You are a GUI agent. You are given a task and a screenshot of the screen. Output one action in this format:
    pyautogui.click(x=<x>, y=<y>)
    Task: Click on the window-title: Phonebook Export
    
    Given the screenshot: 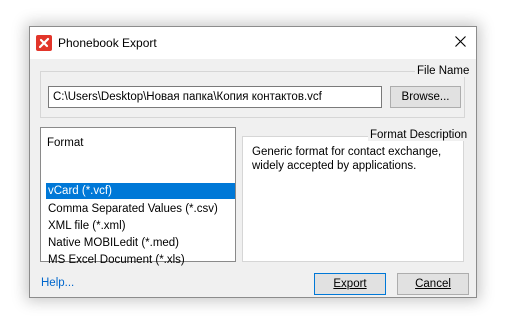 What is the action you would take?
    pyautogui.click(x=107, y=43)
    